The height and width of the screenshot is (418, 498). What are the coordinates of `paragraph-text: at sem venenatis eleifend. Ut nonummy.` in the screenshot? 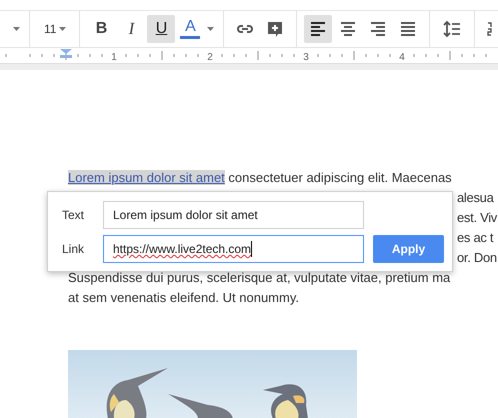 It's located at (183, 297).